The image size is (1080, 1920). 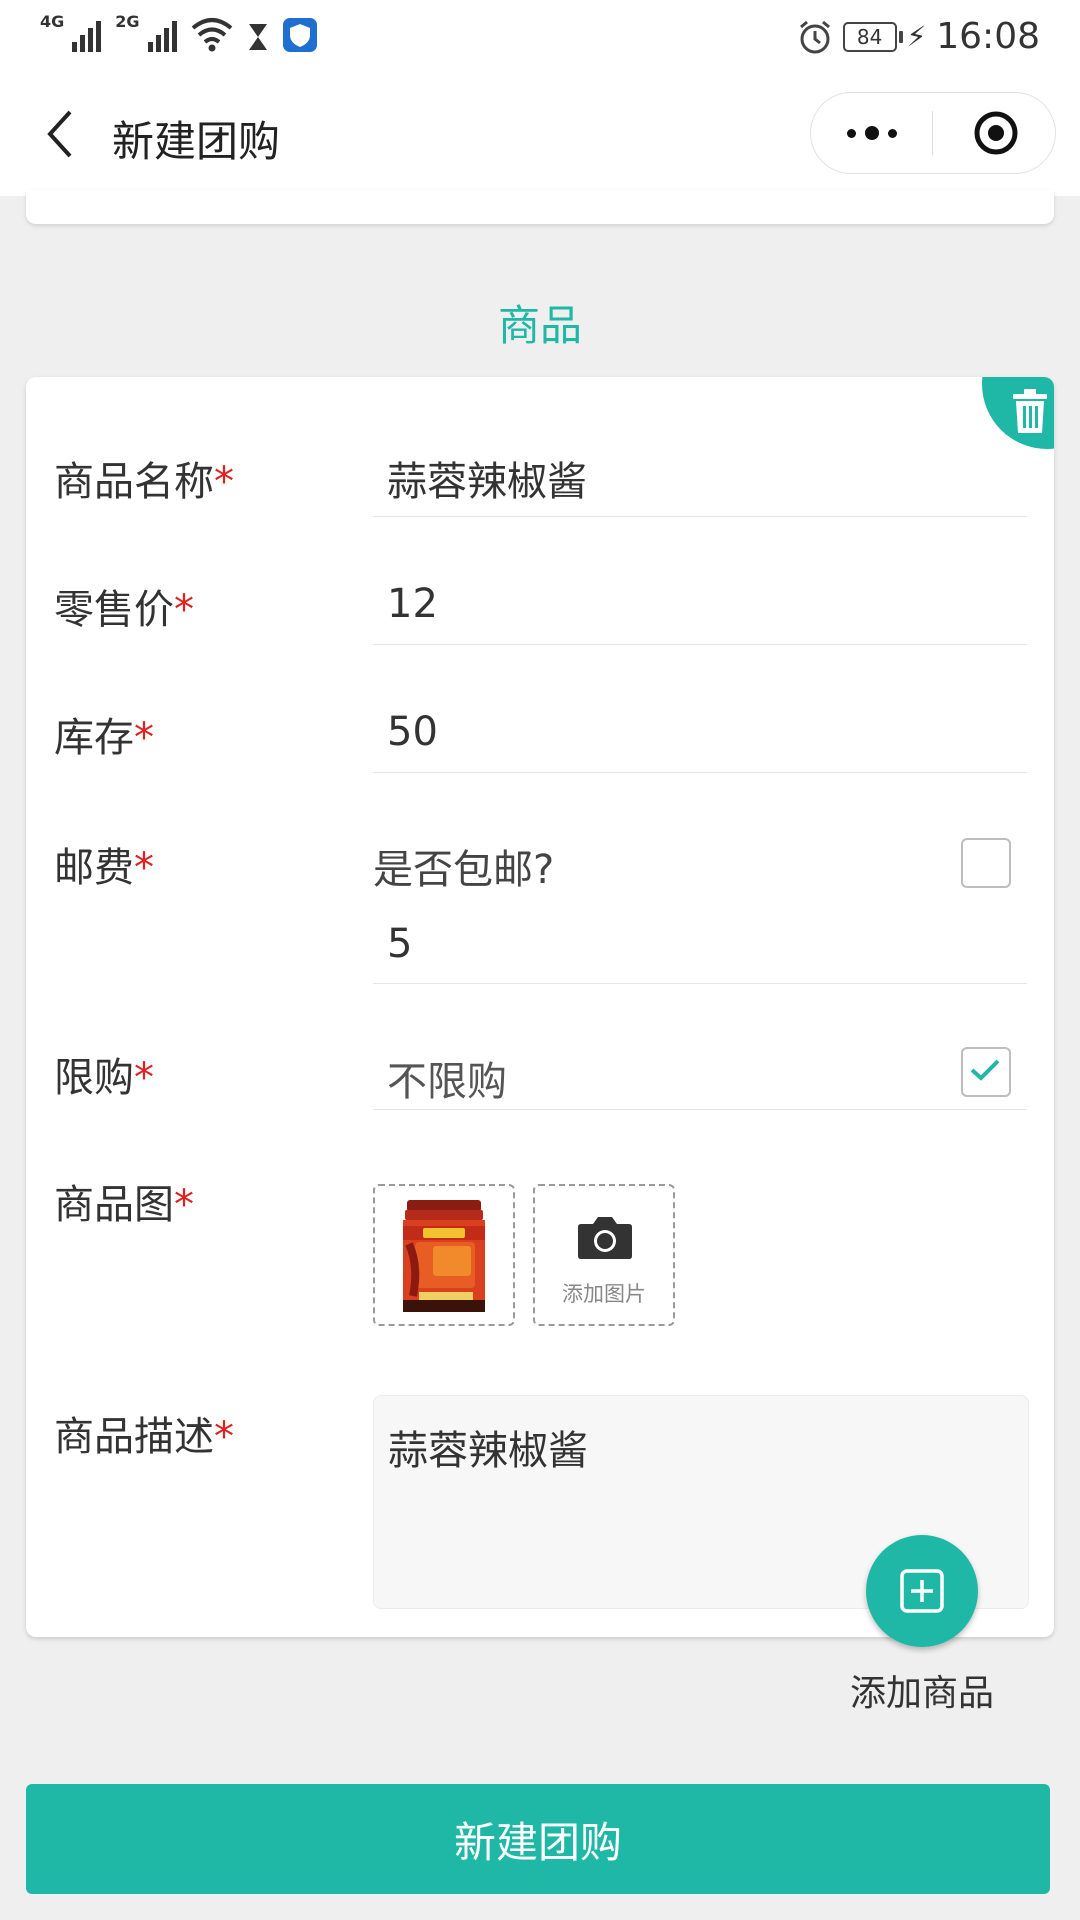 I want to click on battery-icon: 84, so click(x=872, y=36).